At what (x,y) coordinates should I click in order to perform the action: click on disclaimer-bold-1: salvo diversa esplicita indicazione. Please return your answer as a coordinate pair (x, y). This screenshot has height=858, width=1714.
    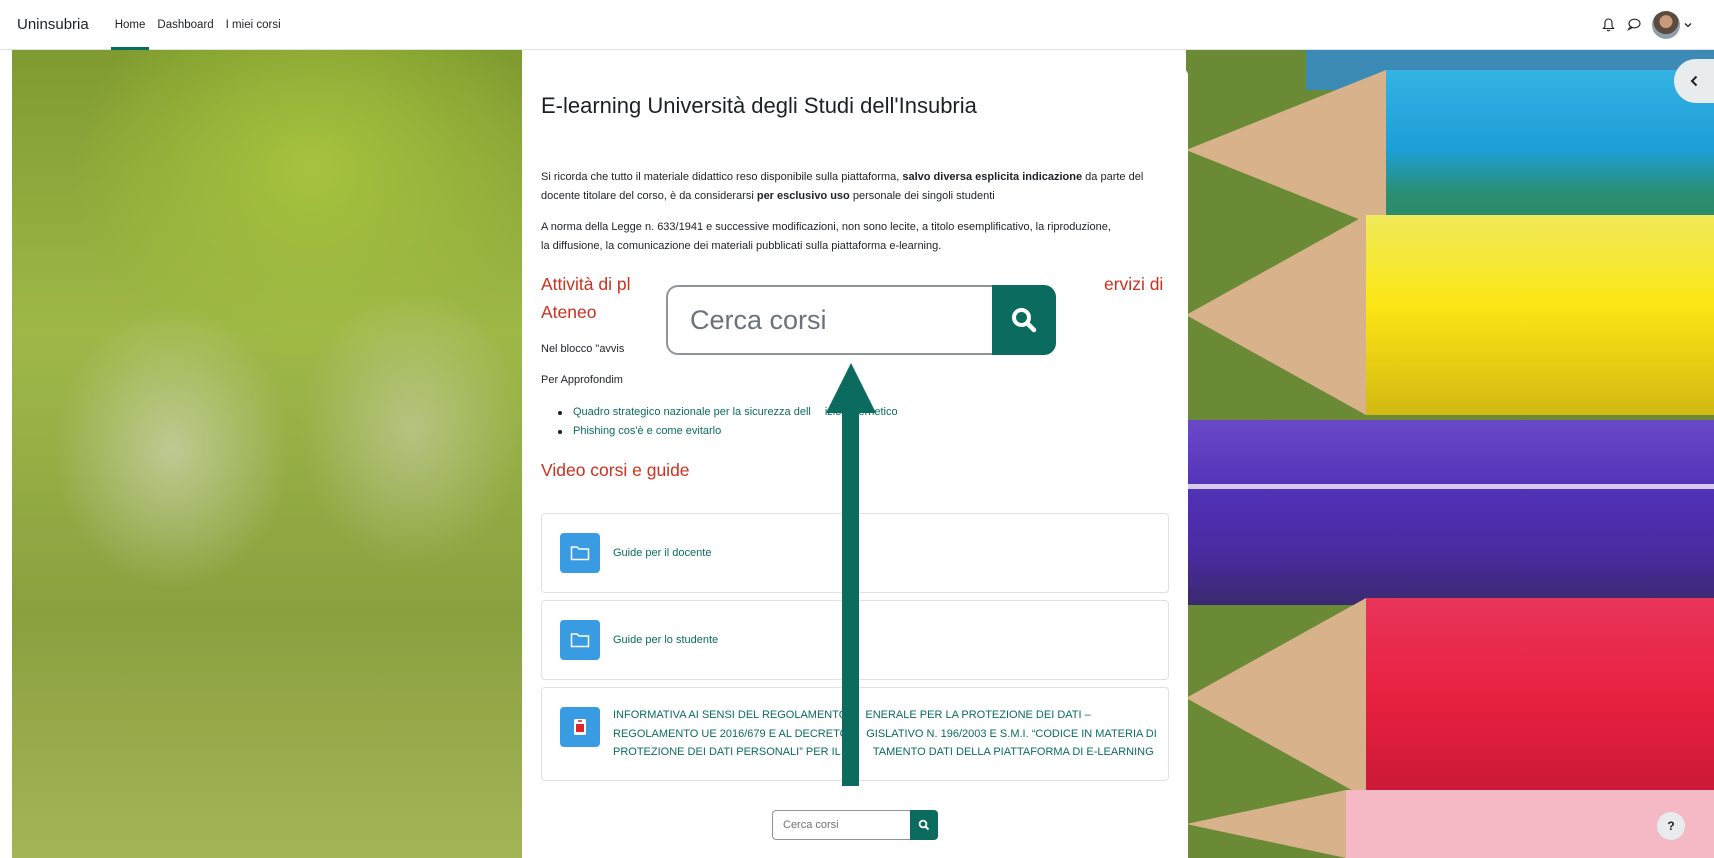
    Looking at the image, I should click on (992, 177).